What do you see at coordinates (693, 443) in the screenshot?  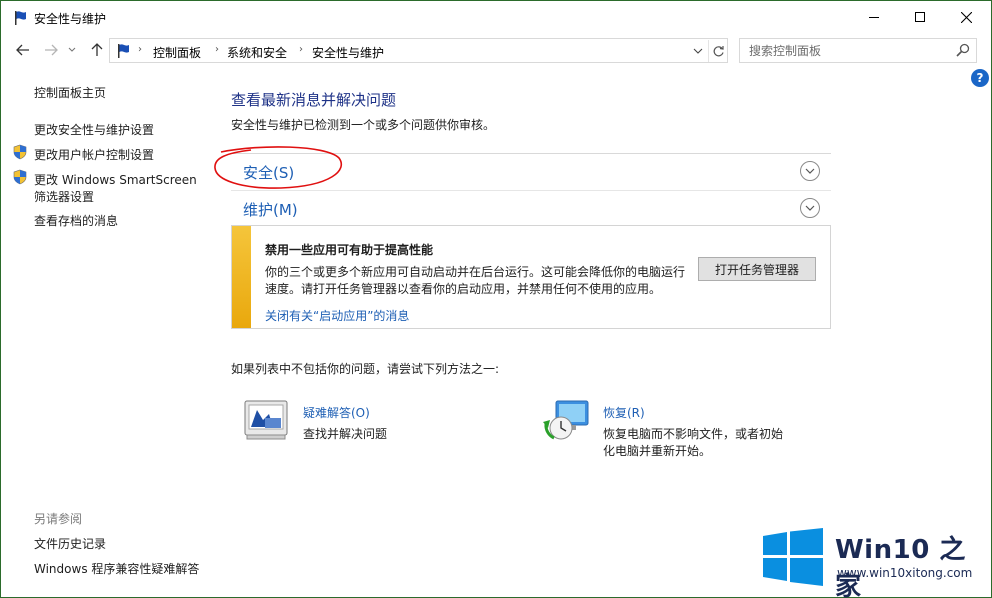 I see `recovery-desc: 恢复电脑而不影响文件，或者初始 化电脑并重新开始。` at bounding box center [693, 443].